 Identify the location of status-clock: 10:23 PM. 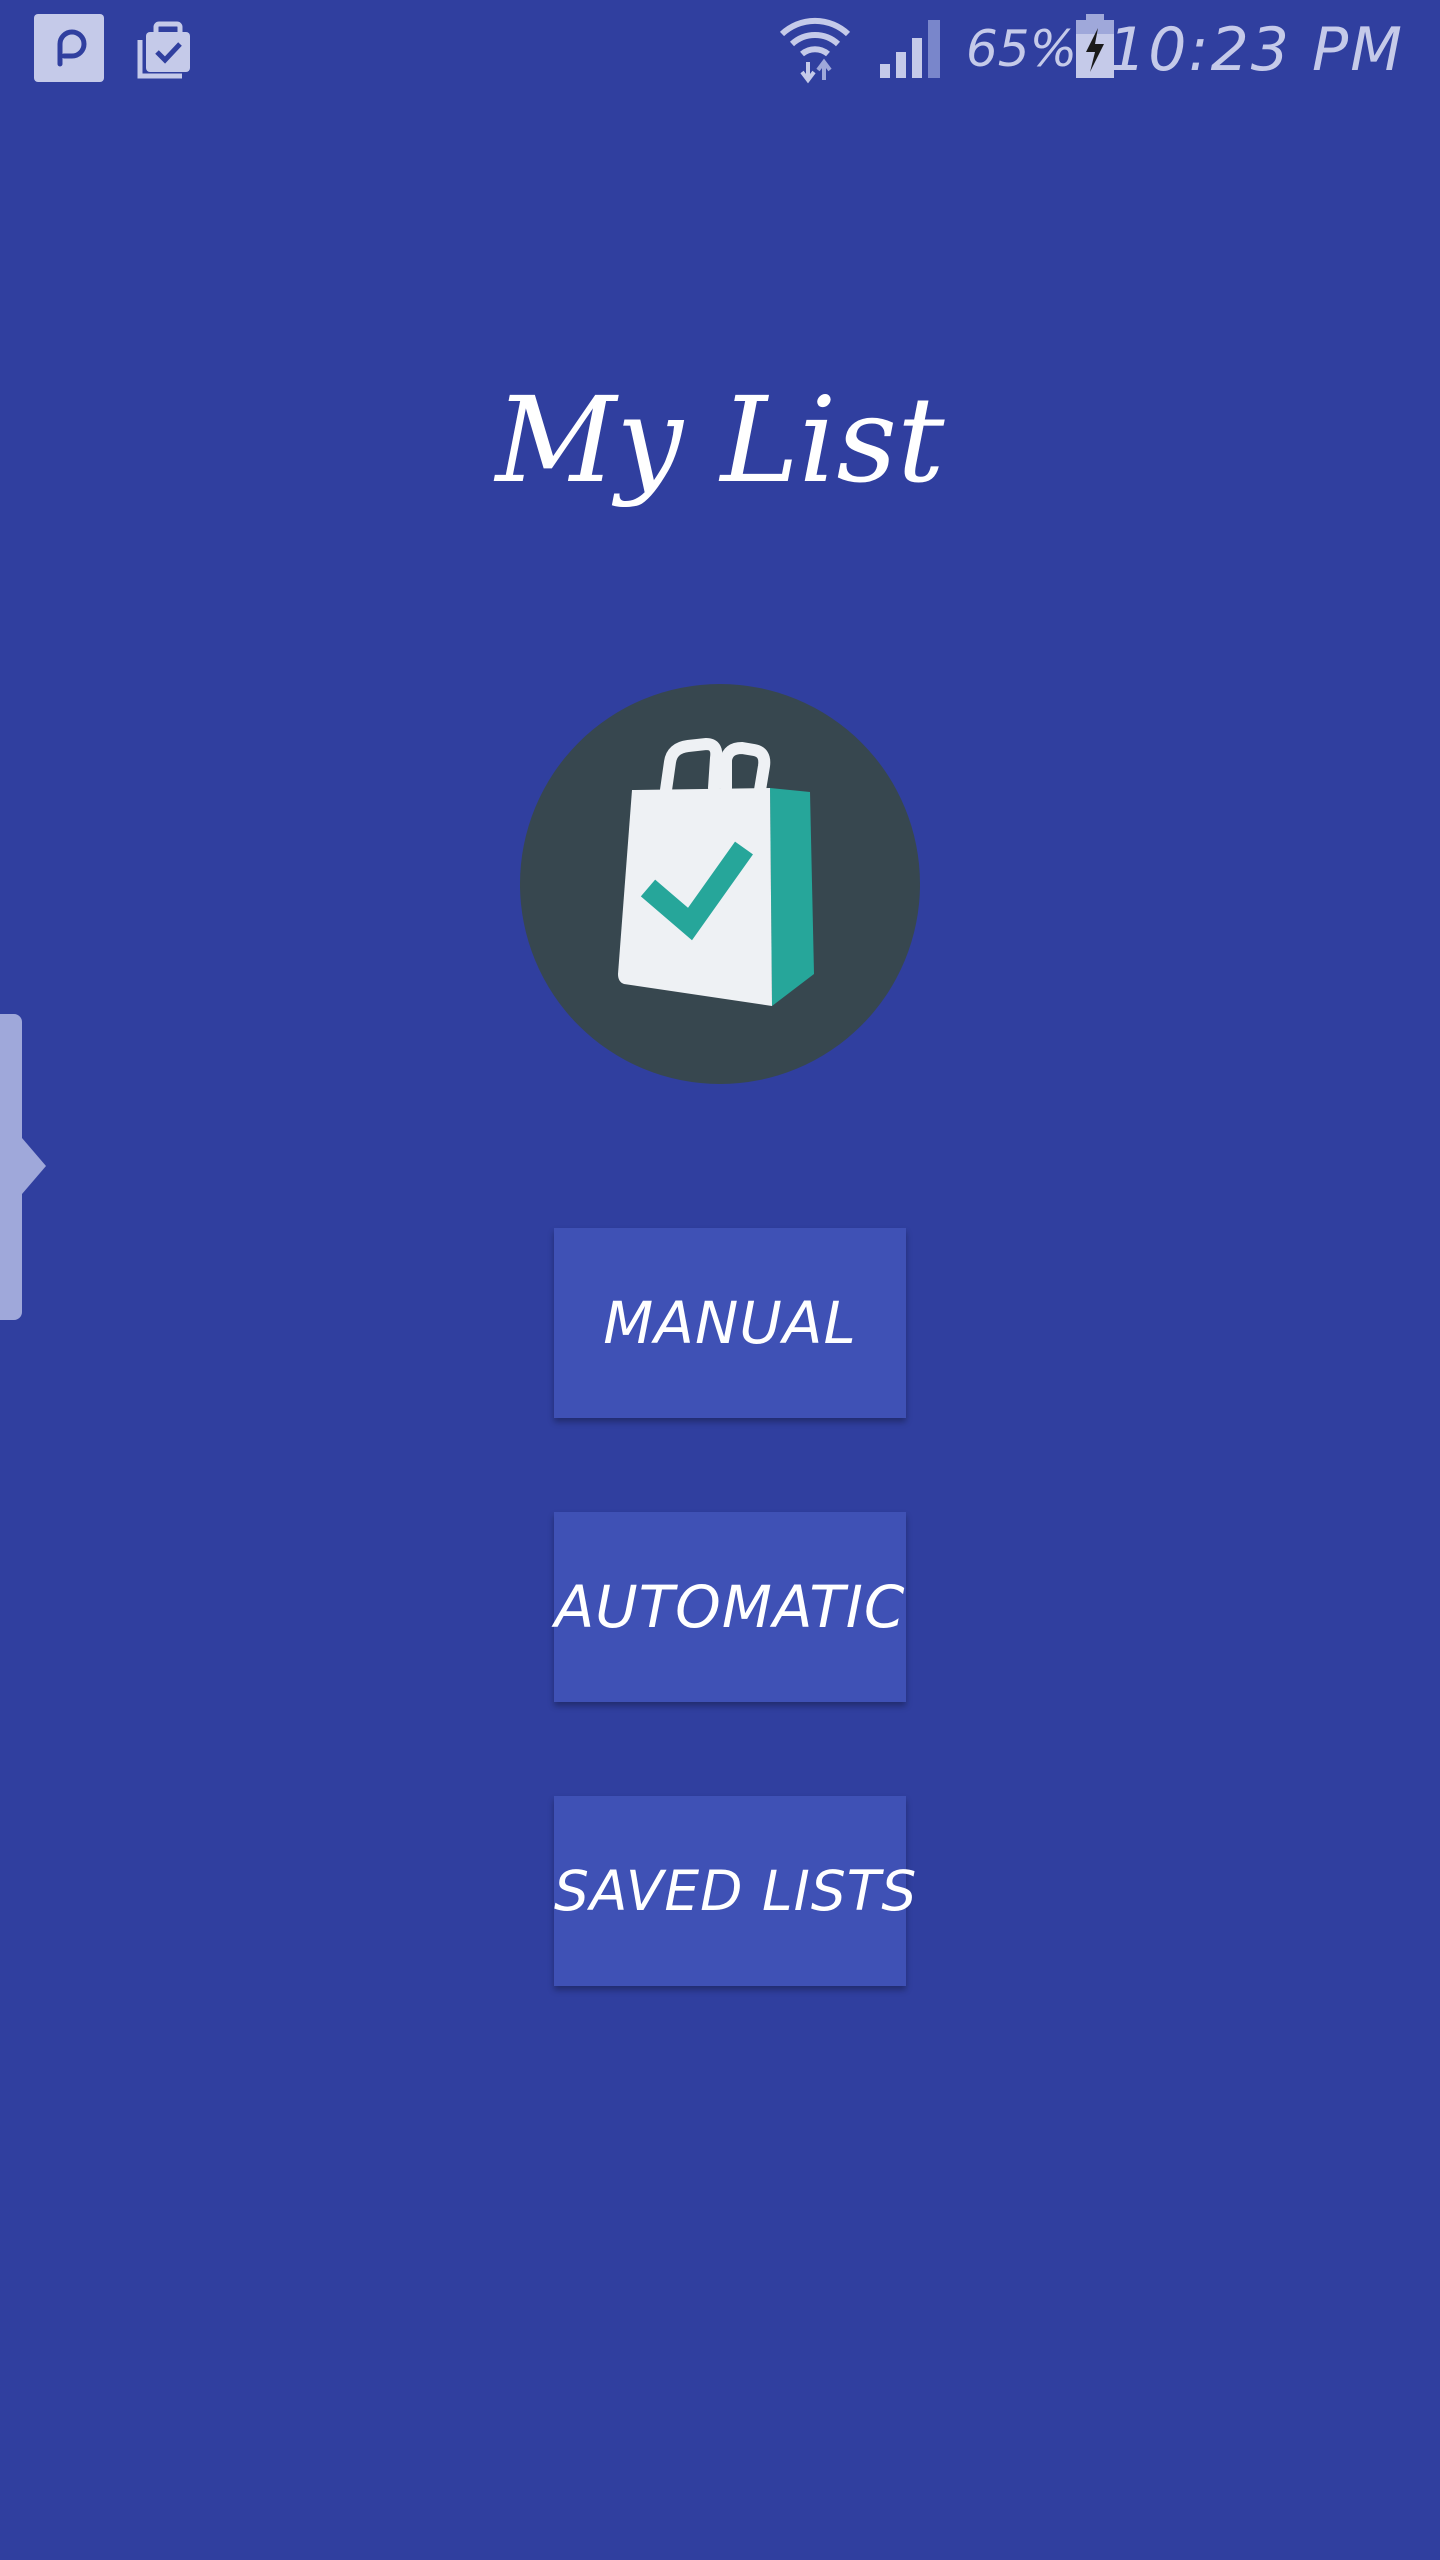
(1256, 50).